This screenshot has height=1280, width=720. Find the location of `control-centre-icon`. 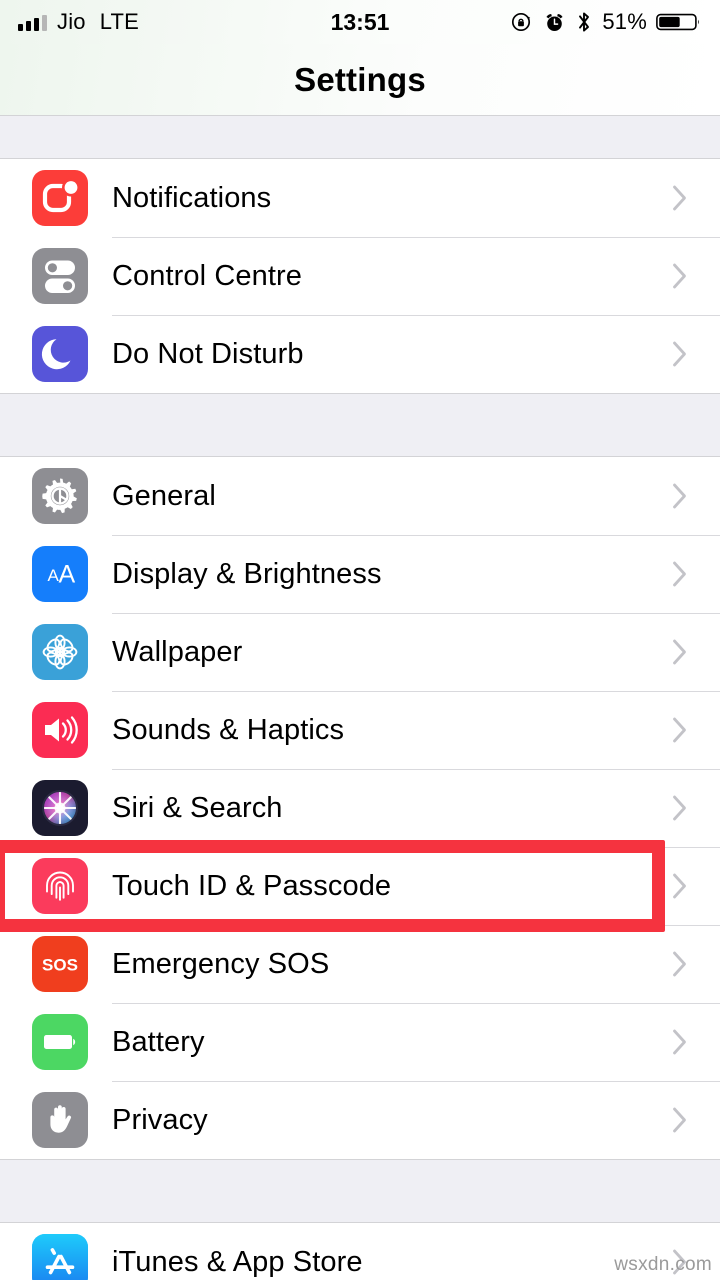

control-centre-icon is located at coordinates (60, 276).